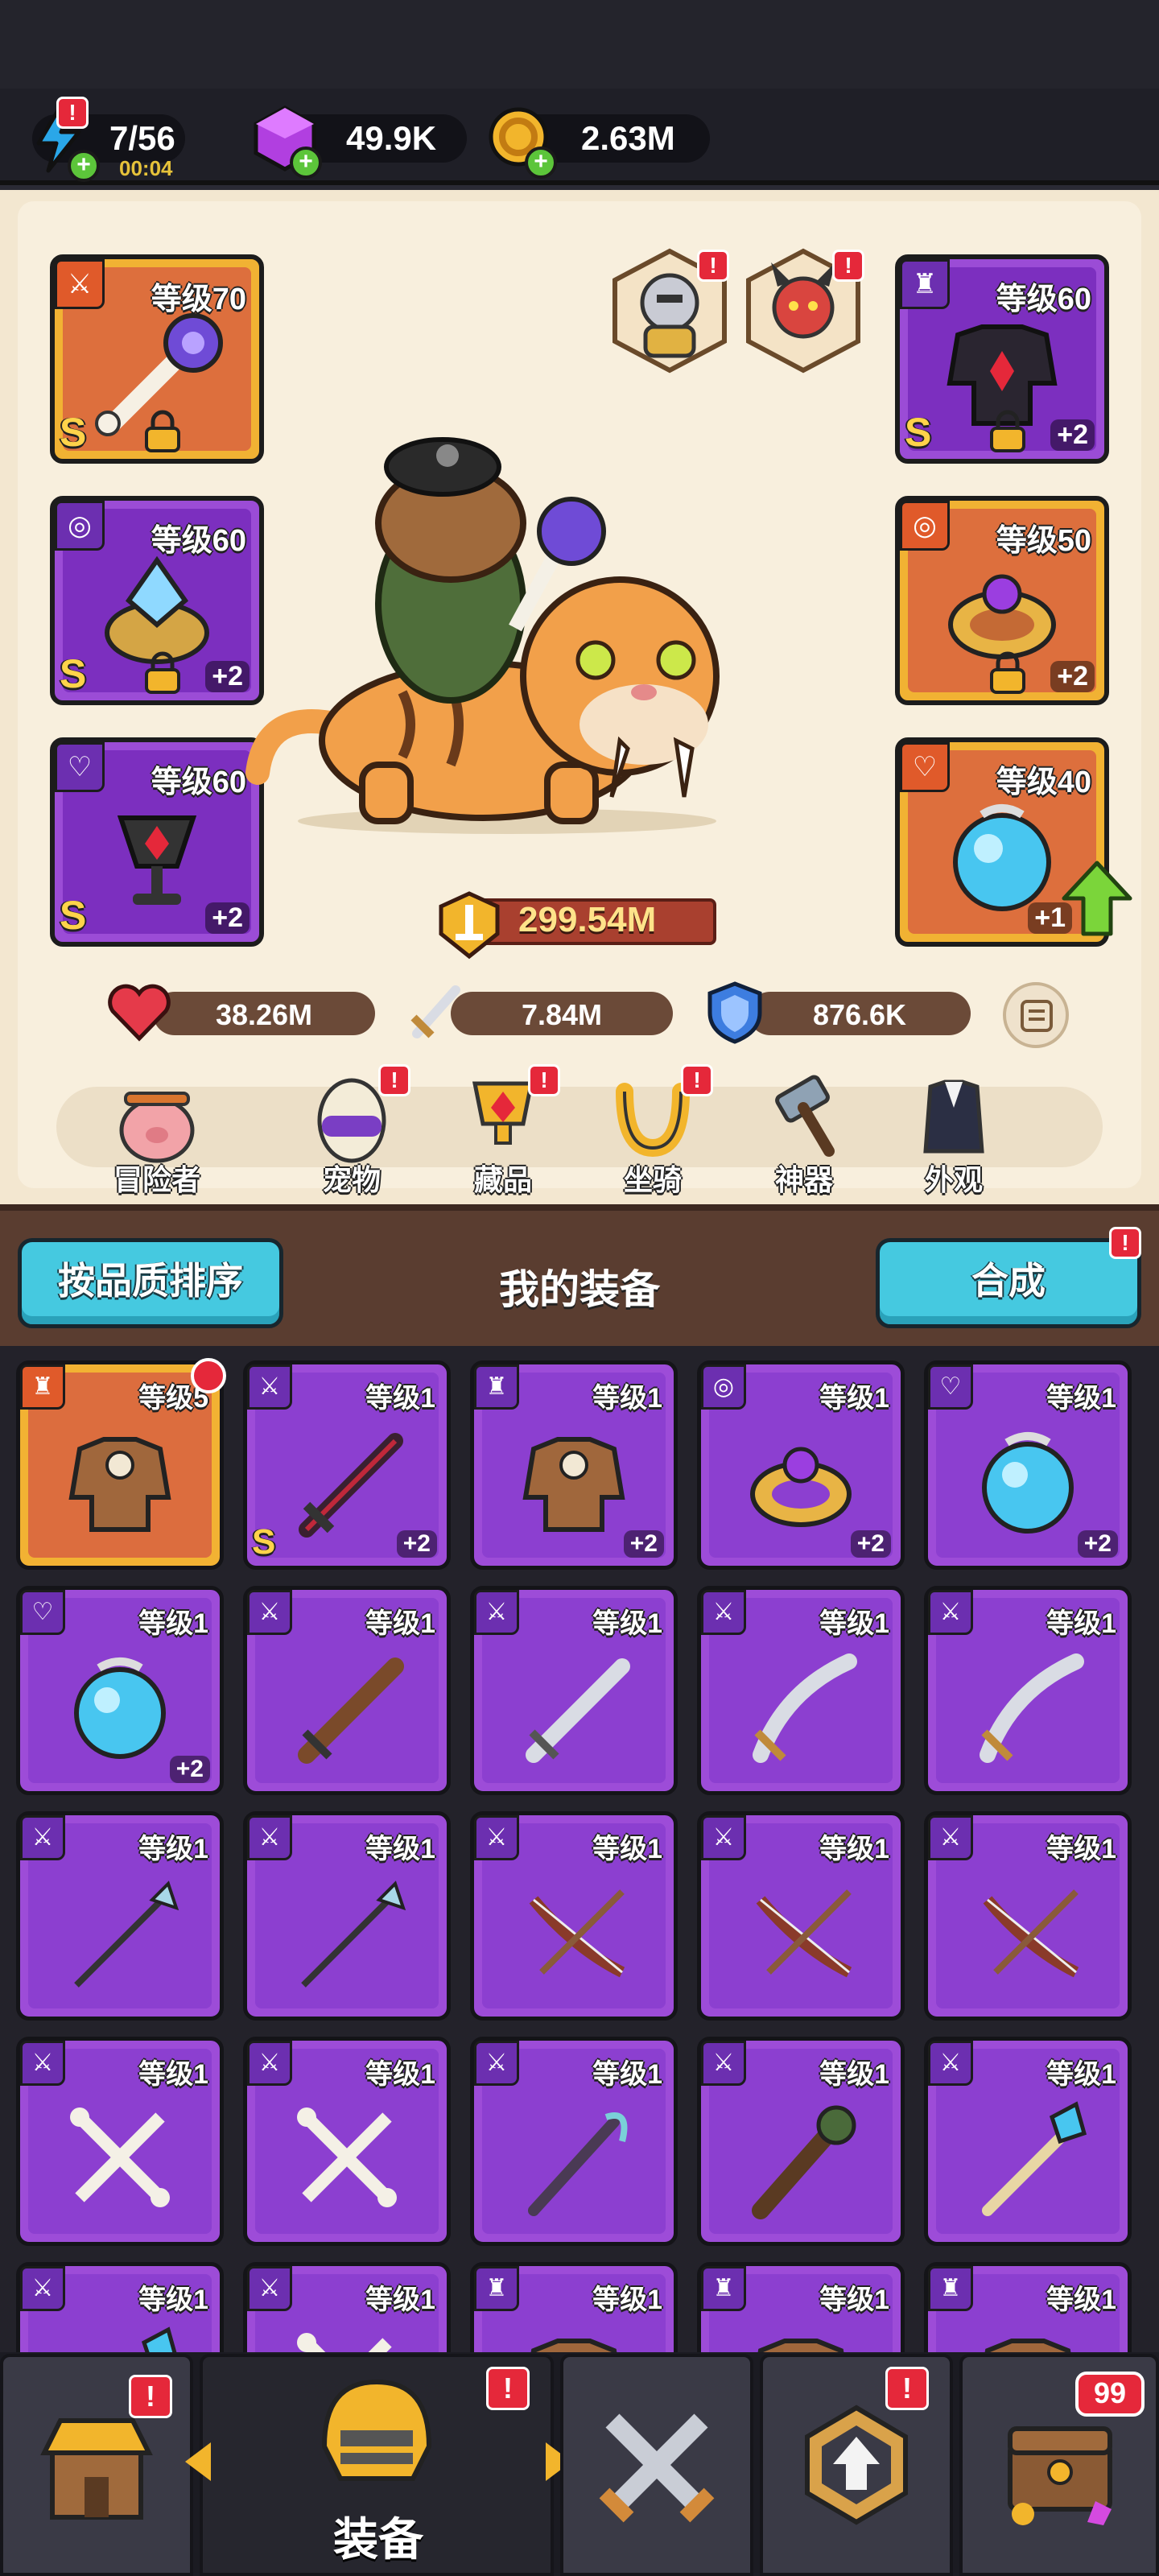  What do you see at coordinates (157, 1127) in the screenshot?
I see `pig-adventurer-icon` at bounding box center [157, 1127].